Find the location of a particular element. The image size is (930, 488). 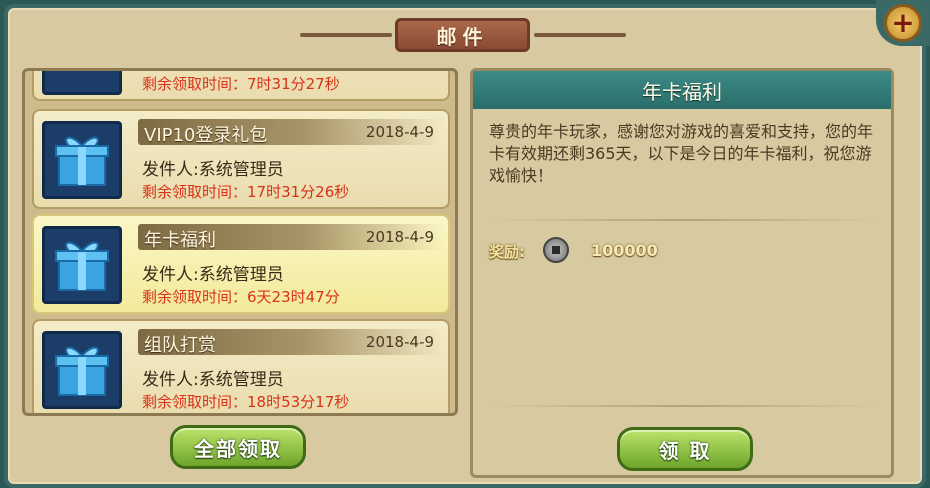

plus-close-icon: + is located at coordinates (903, 23).